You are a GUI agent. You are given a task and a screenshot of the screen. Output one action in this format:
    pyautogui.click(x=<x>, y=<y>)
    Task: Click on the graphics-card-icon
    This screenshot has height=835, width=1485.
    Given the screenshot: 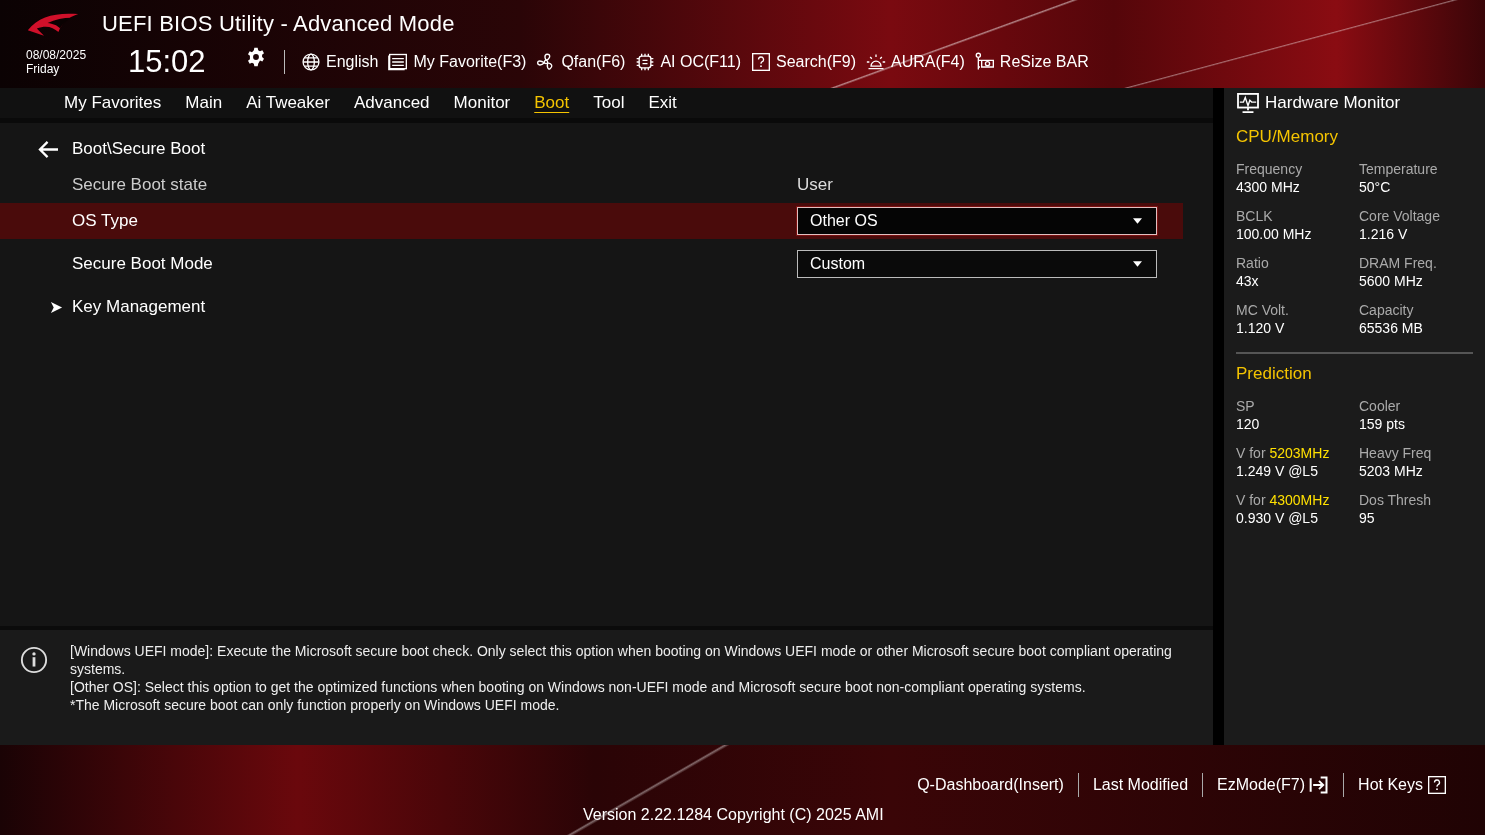 What is the action you would take?
    pyautogui.click(x=984, y=62)
    